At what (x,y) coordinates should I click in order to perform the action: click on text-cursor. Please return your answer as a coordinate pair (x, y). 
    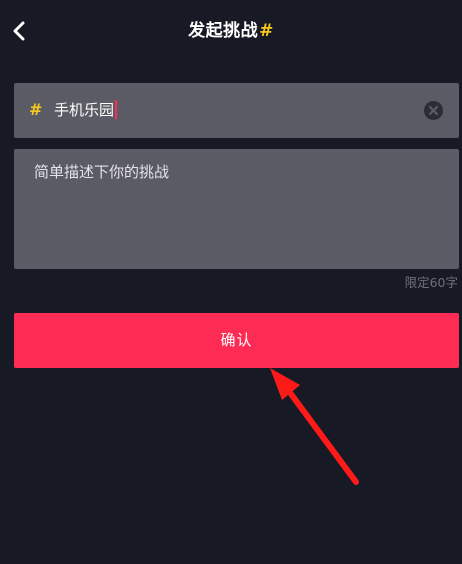
    Looking at the image, I should click on (116, 109).